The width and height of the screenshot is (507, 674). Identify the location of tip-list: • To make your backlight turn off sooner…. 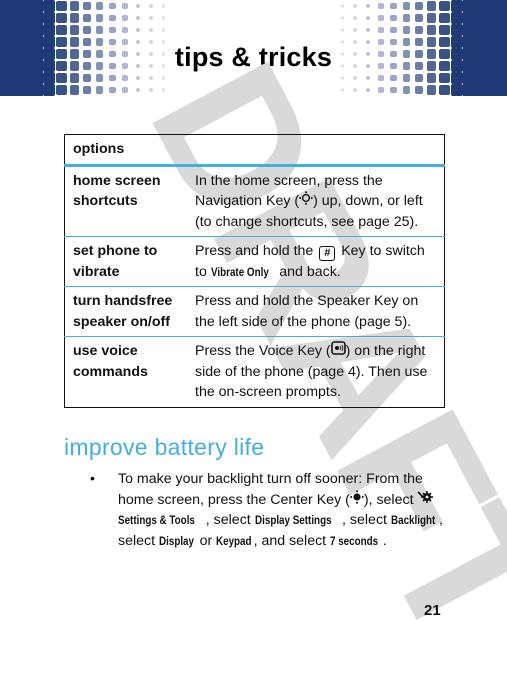
(270, 510).